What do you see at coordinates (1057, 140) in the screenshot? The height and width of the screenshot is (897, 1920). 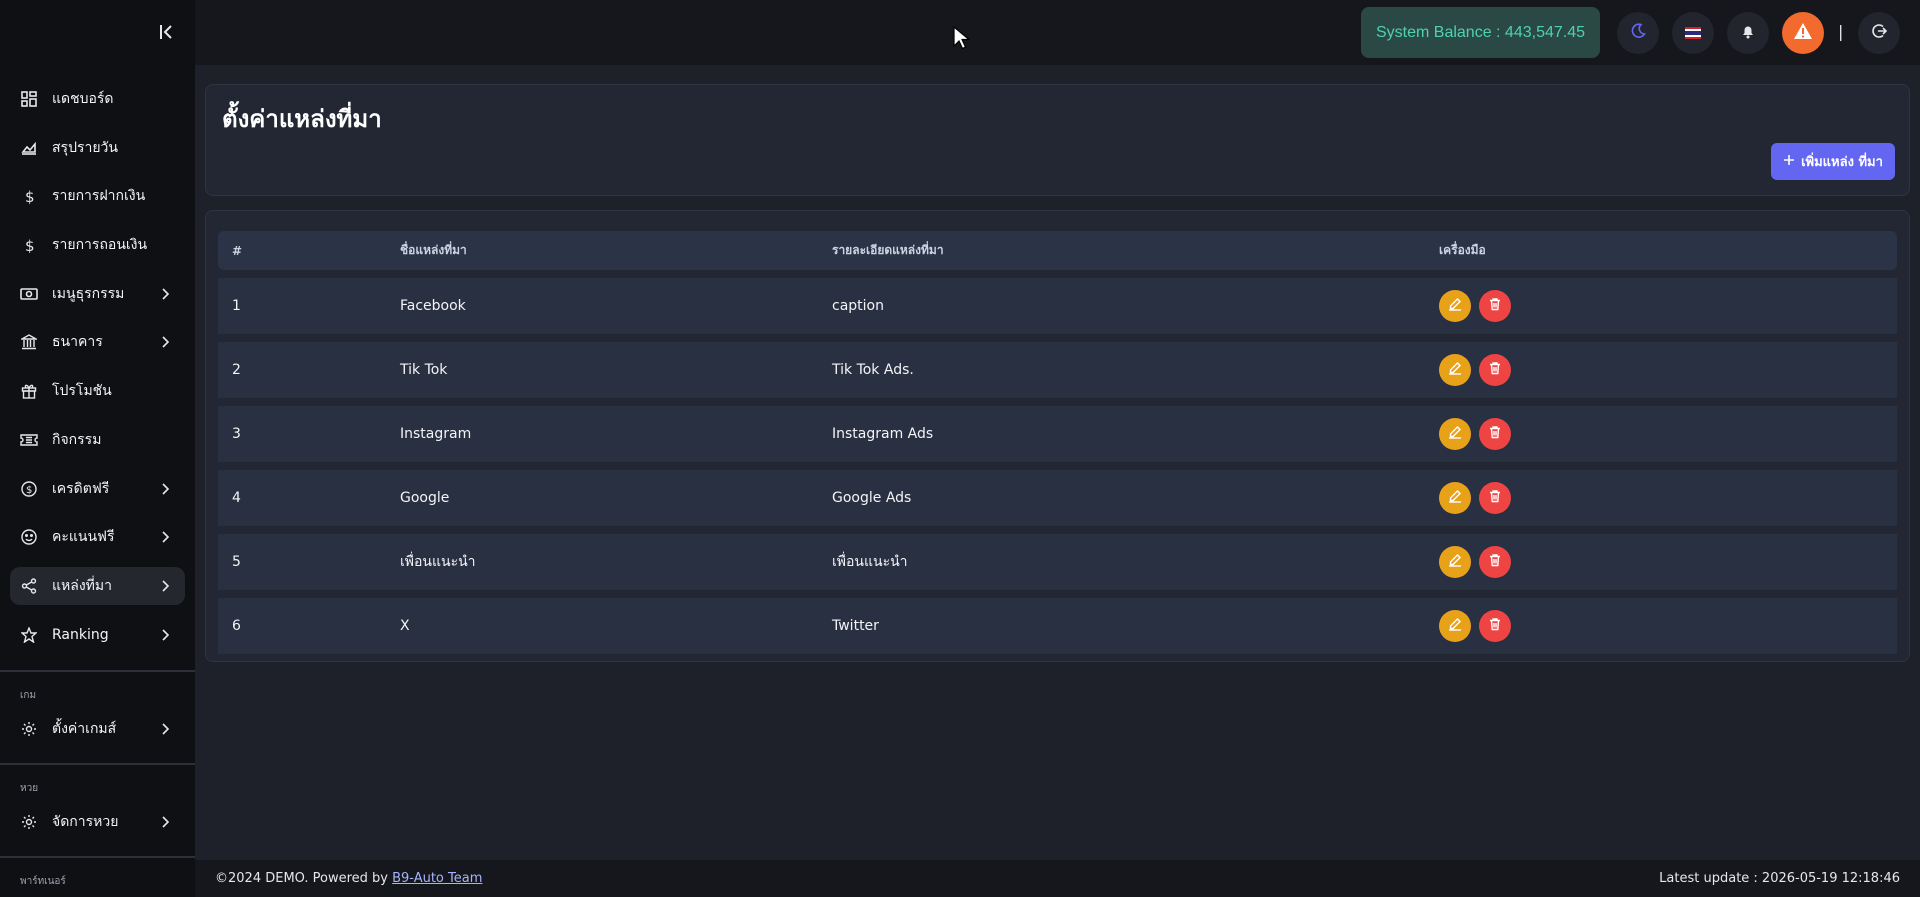 I see `page-header-card: ตั้งค่าแหล่งที่มา เพิ่มแหล่ง ที่มา` at bounding box center [1057, 140].